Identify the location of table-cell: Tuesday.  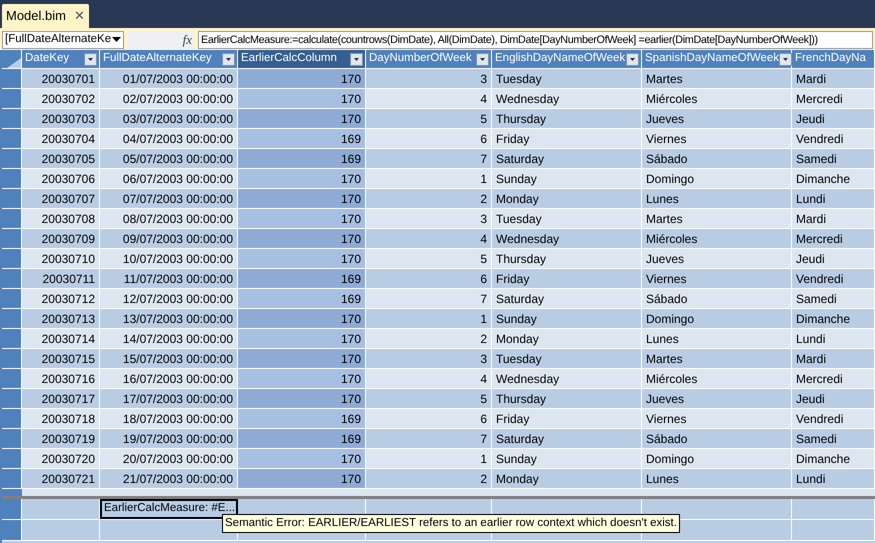
(567, 218).